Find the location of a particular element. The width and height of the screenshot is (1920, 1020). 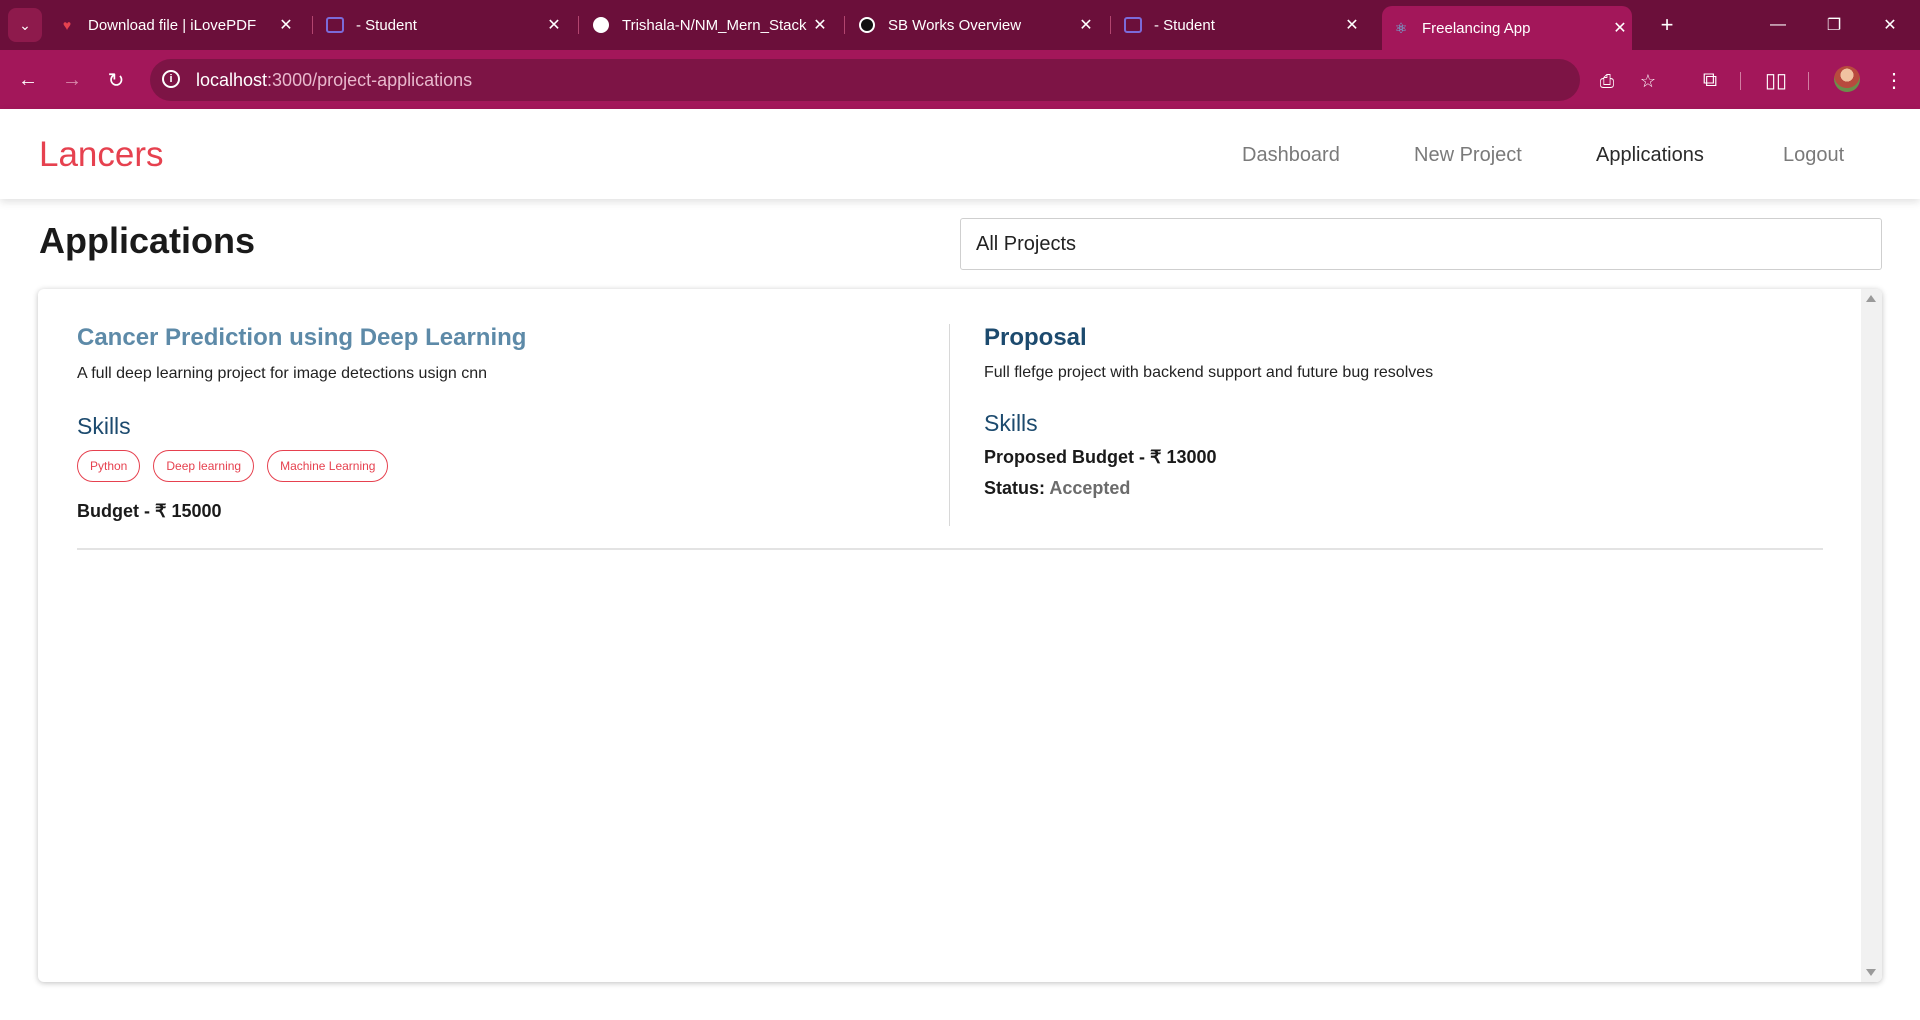

install-app-icon: ⎙ is located at coordinates (1607, 81).